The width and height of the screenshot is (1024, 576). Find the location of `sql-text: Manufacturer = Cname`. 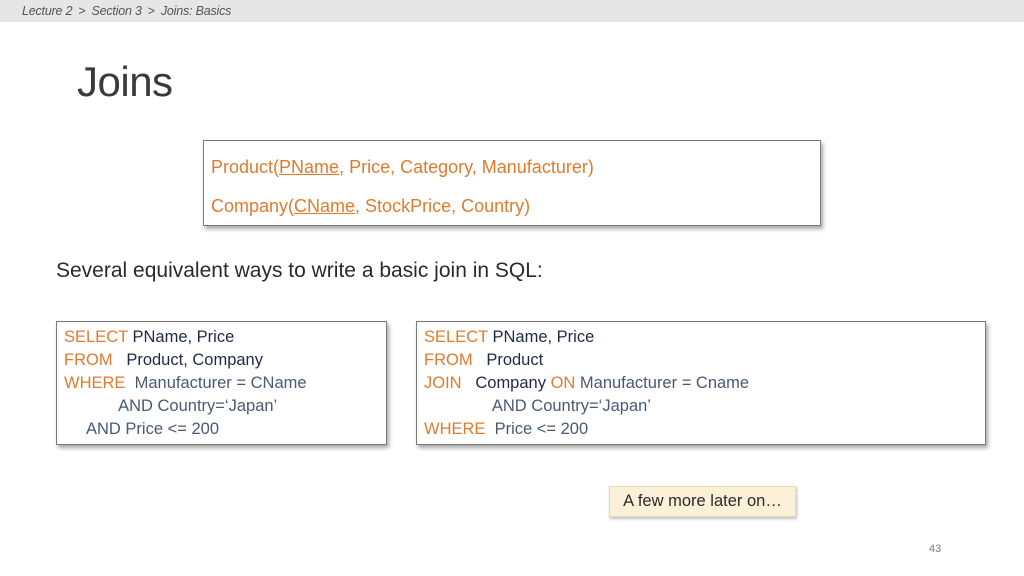

sql-text: Manufacturer = Cname is located at coordinates (662, 383).